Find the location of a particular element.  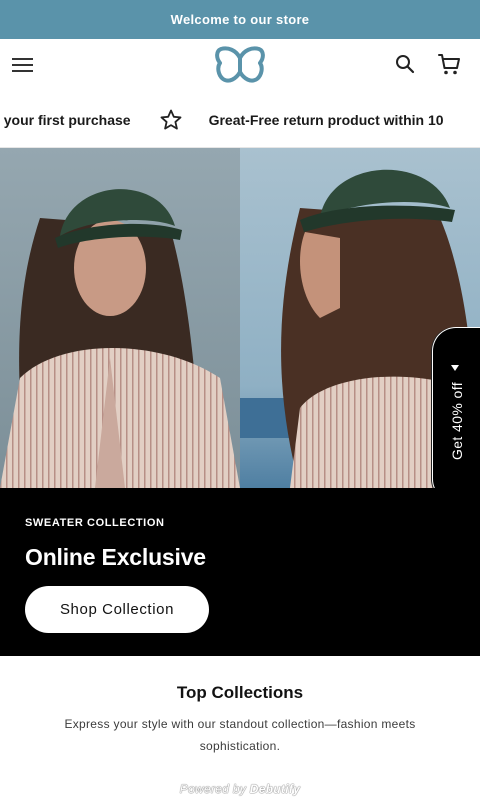

star-icon is located at coordinates (170, 119).